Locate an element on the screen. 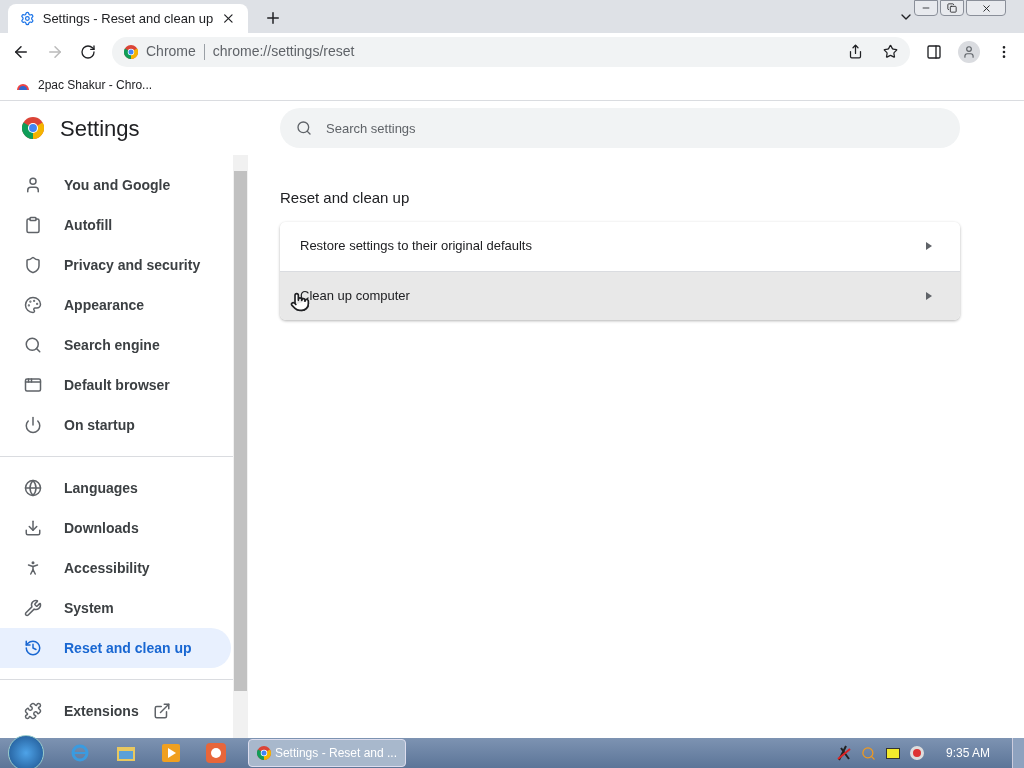  download-icon is located at coordinates (33, 528).